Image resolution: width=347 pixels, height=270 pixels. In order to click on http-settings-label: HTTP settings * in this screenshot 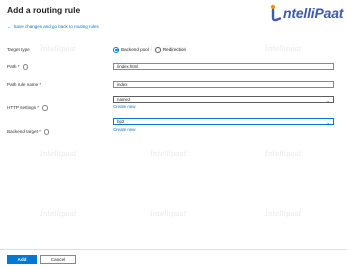, I will do `click(27, 108)`.